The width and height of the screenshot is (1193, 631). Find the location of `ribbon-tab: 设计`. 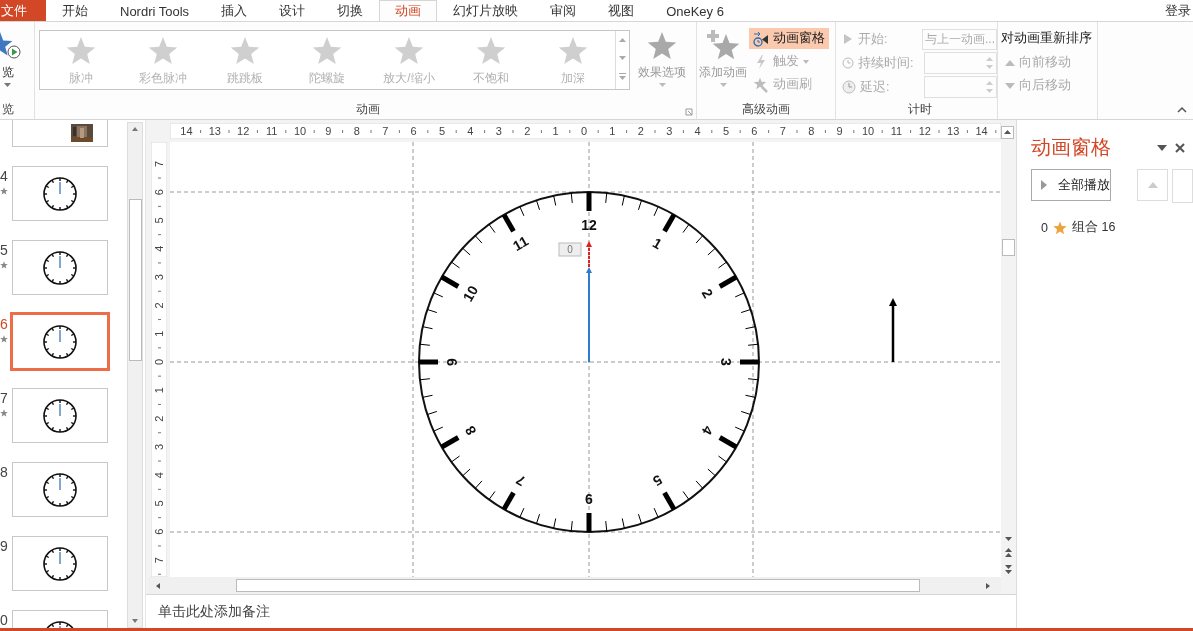

ribbon-tab: 设计 is located at coordinates (292, 10).